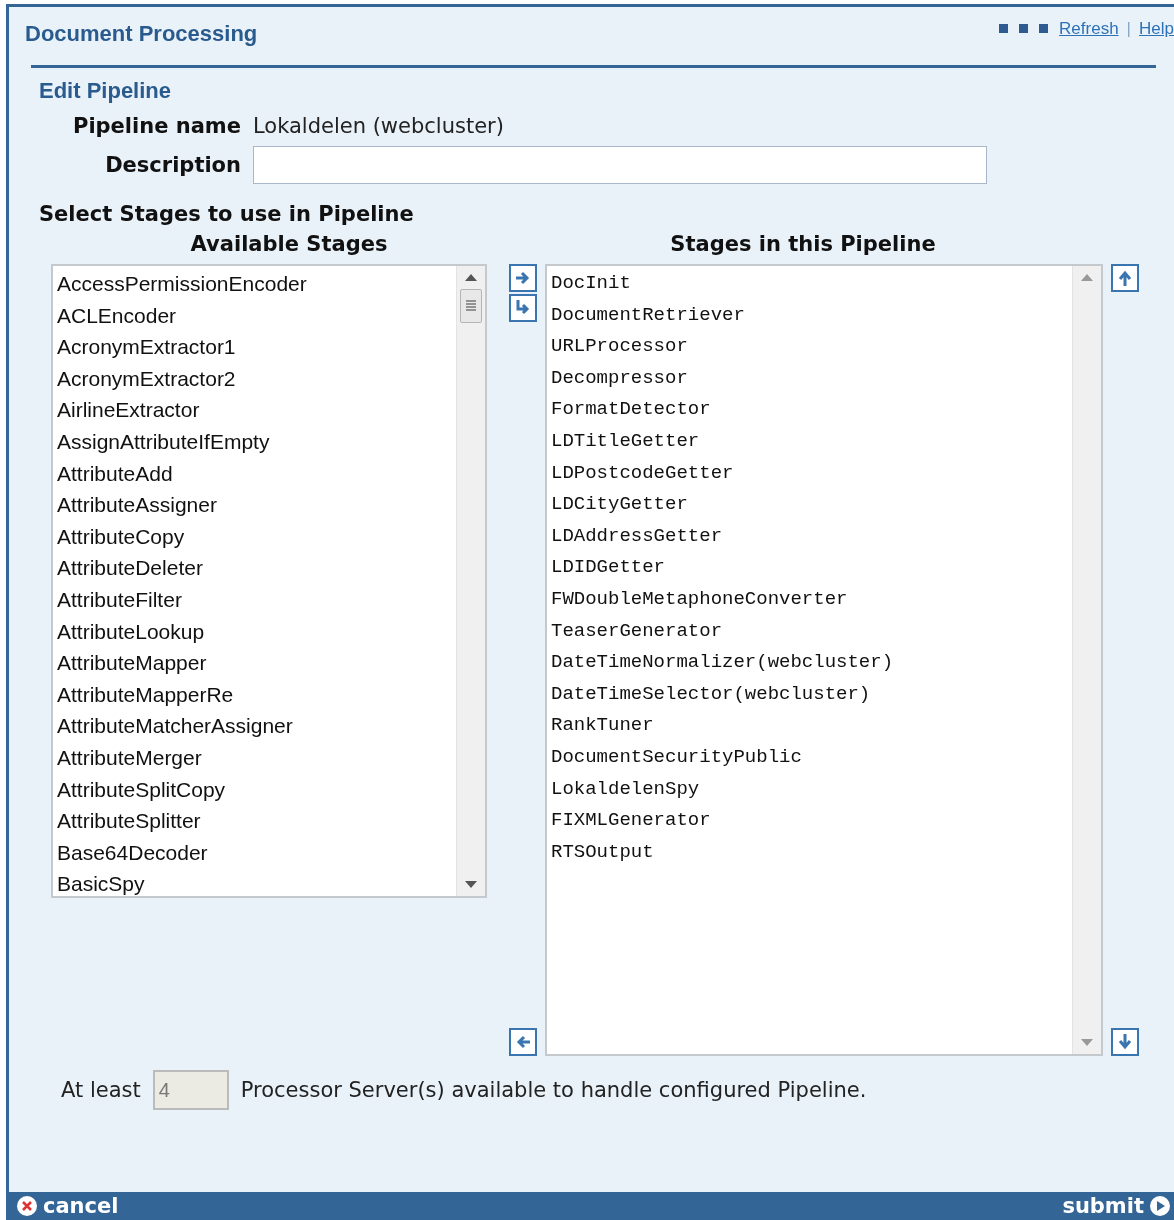  I want to click on left-arrow-icon, so click(523, 1042).